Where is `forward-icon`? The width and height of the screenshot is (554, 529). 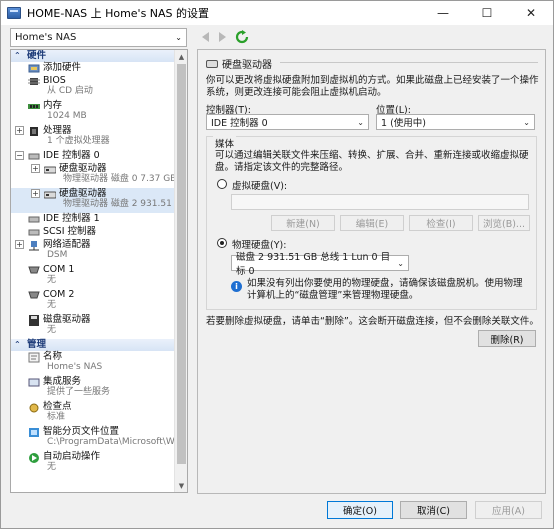 forward-icon is located at coordinates (222, 37).